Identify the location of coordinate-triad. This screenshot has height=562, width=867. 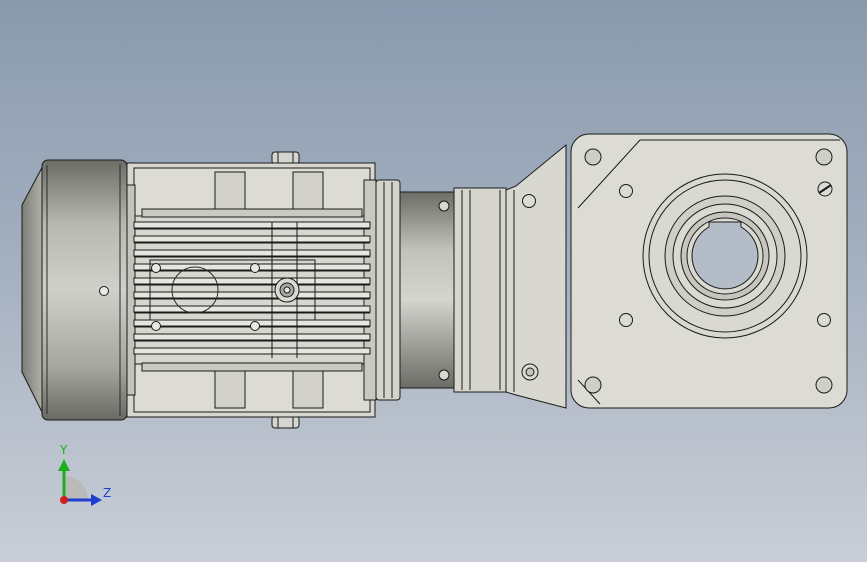
(80, 482).